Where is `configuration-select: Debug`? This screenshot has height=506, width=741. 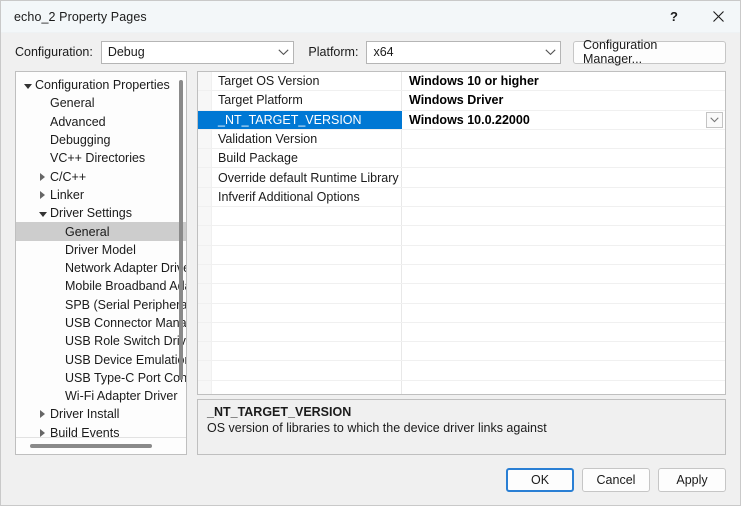 configuration-select: Debug is located at coordinates (197, 52).